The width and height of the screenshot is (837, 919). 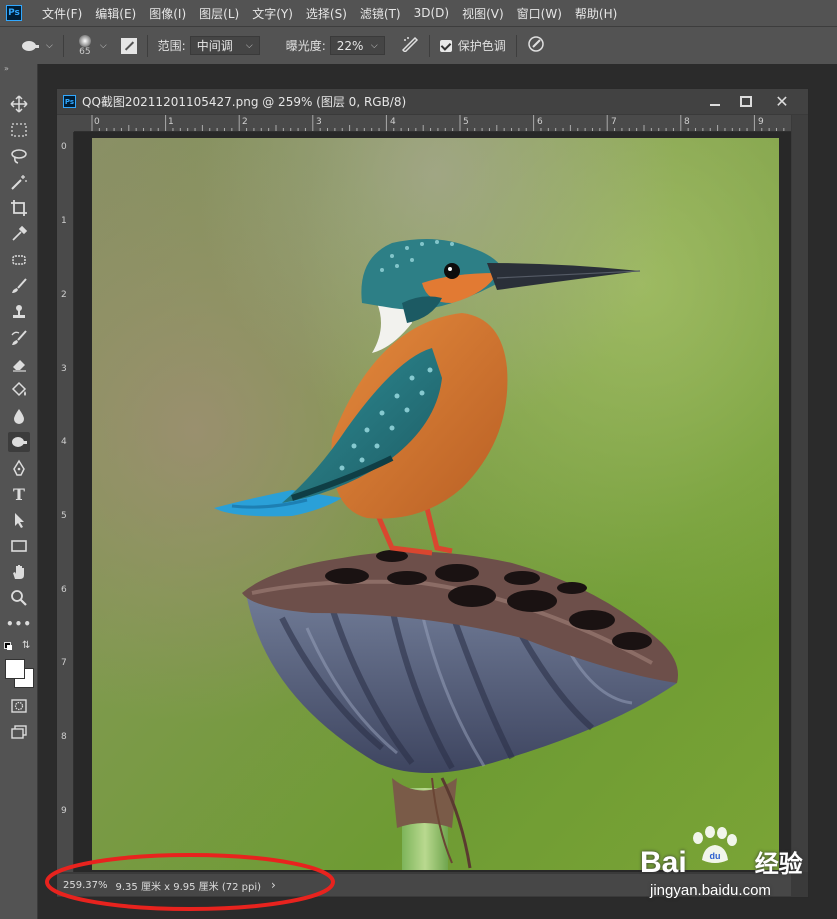 I want to click on brush-tool-icon, so click(x=19, y=286).